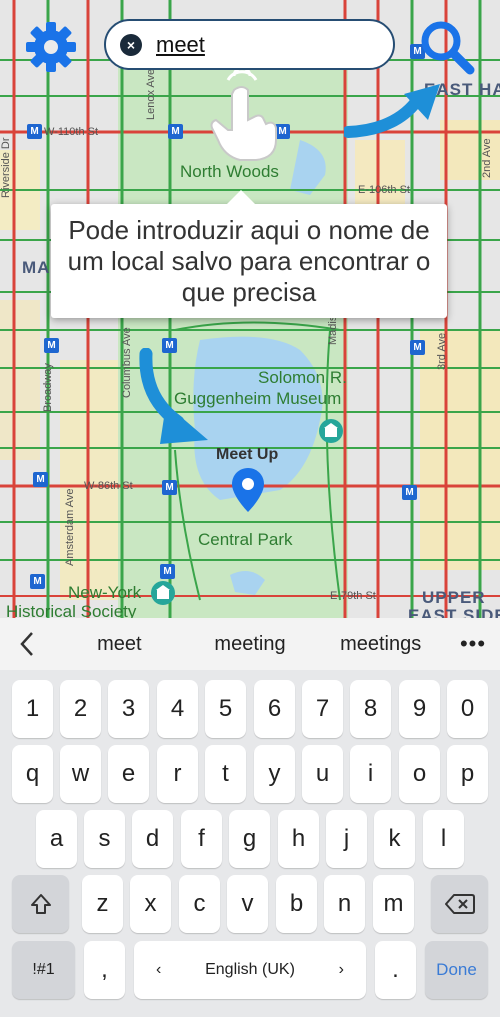  What do you see at coordinates (71, 610) in the screenshot?
I see `poi-historical-society: Historical Society` at bounding box center [71, 610].